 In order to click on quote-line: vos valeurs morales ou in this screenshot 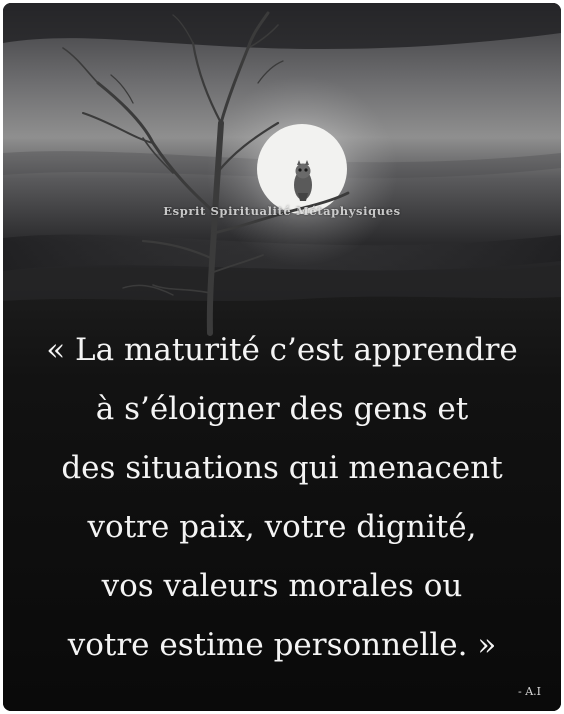, I will do `click(282, 586)`.